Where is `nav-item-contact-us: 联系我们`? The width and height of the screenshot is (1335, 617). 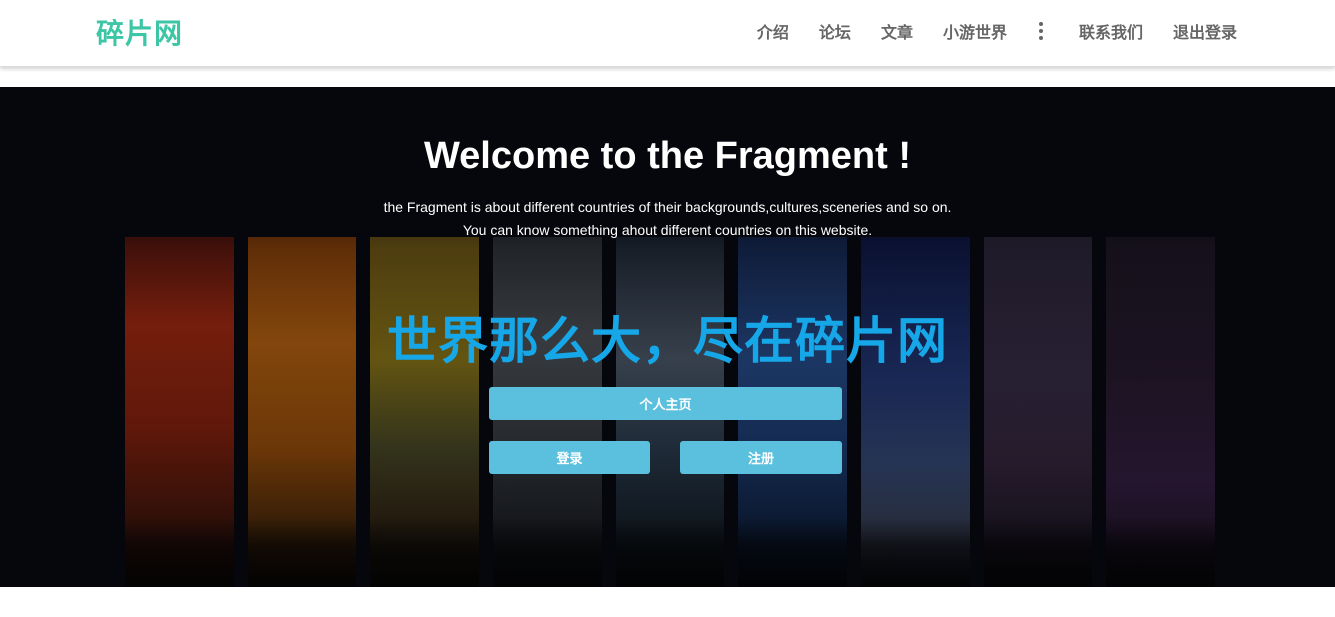
nav-item-contact-us: 联系我们 is located at coordinates (1111, 31).